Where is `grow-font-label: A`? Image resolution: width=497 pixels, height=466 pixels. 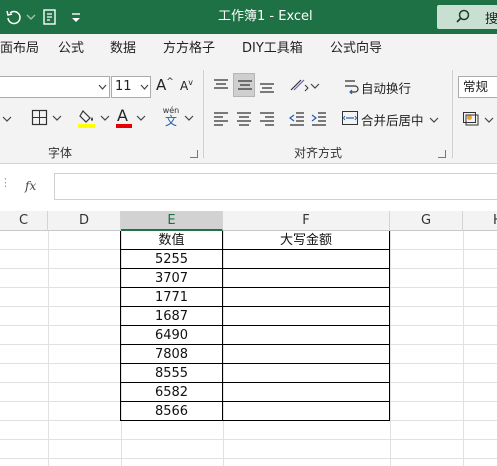 grow-font-label: A is located at coordinates (161, 85).